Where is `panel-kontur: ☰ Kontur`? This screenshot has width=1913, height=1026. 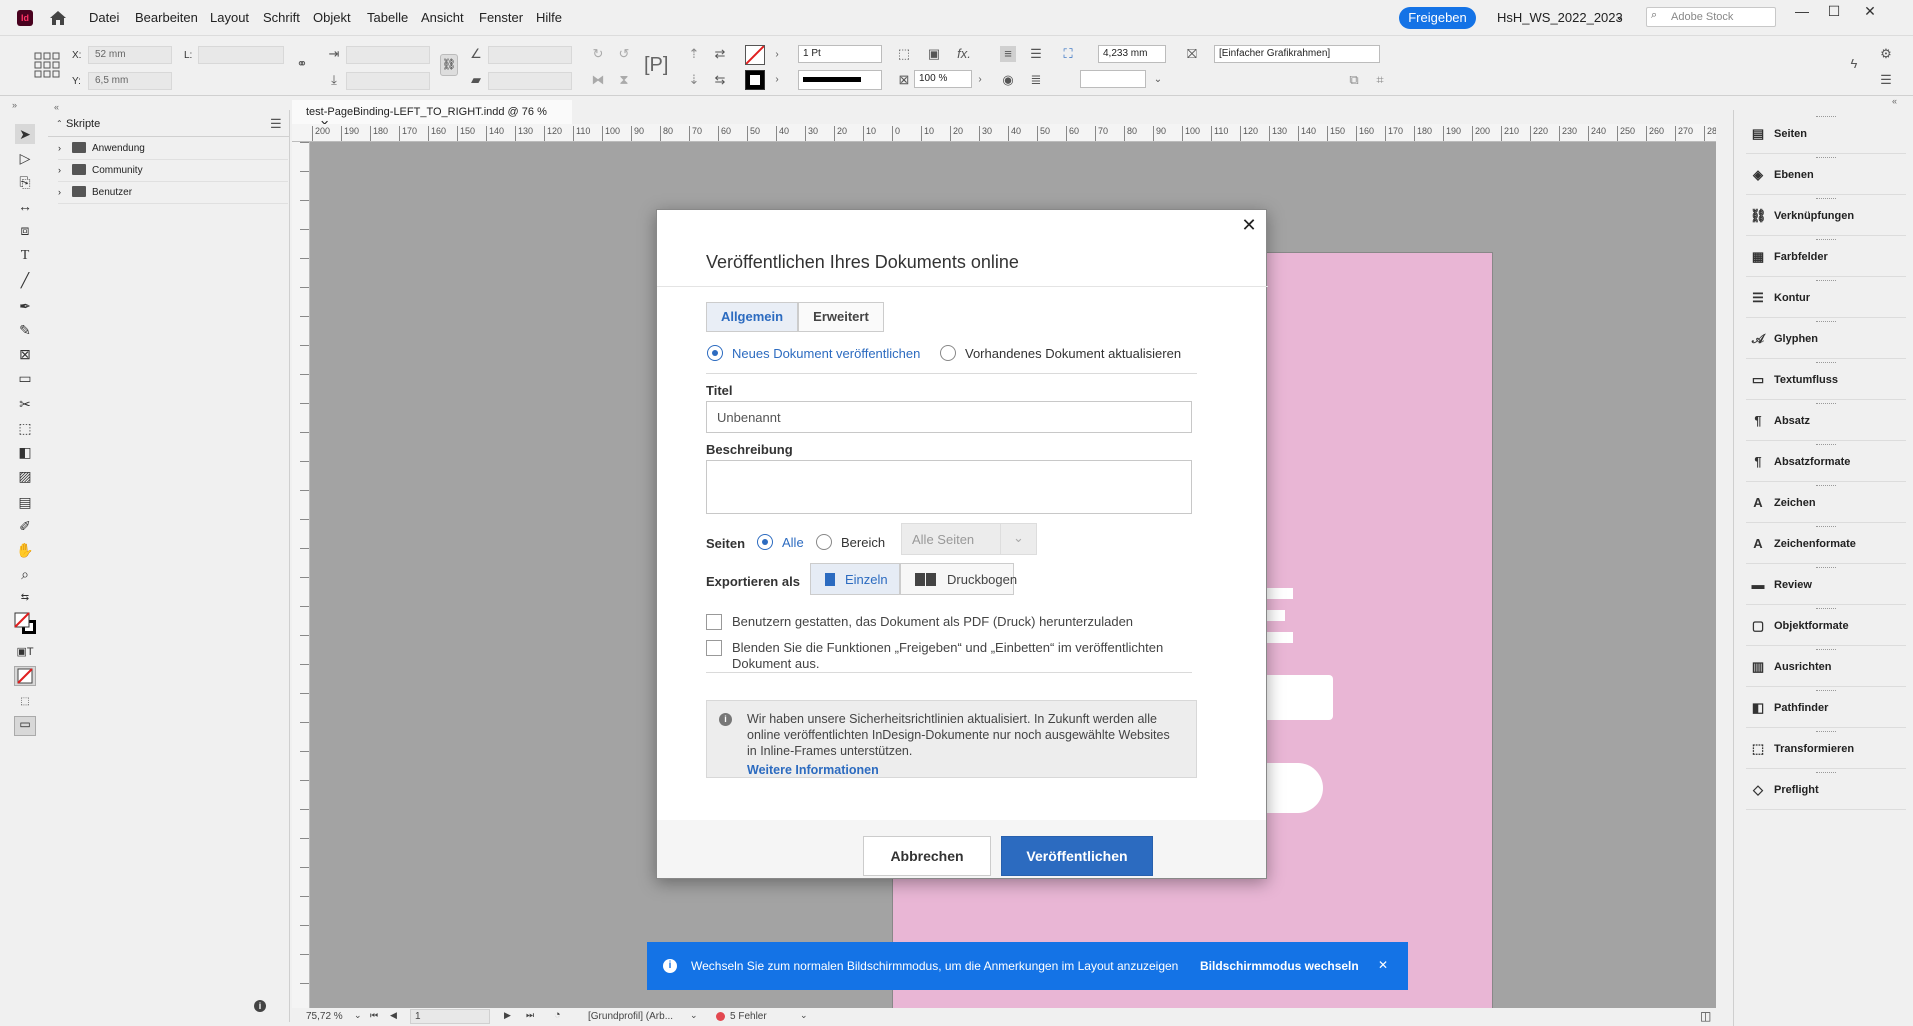
panel-kontur: ☰ Kontur is located at coordinates (1826, 298).